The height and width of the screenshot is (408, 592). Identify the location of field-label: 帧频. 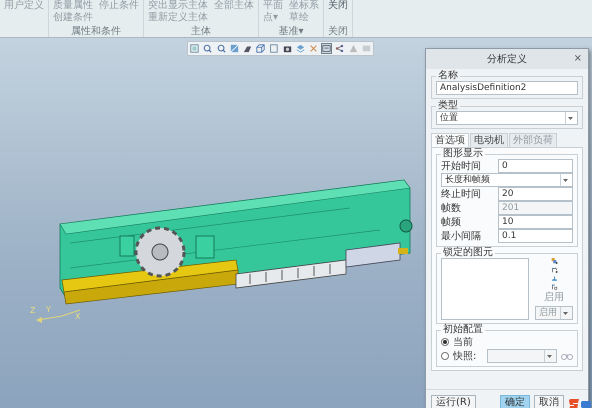
(451, 222).